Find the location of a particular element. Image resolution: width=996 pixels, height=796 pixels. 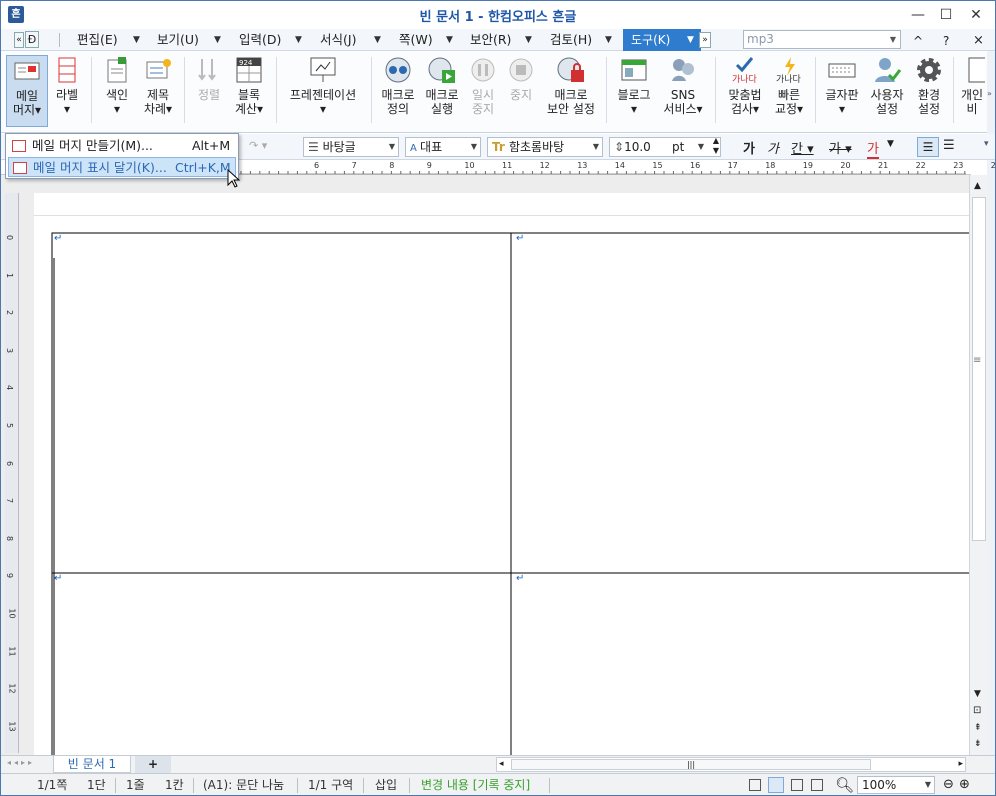

view-outline-icon is located at coordinates (817, 785).